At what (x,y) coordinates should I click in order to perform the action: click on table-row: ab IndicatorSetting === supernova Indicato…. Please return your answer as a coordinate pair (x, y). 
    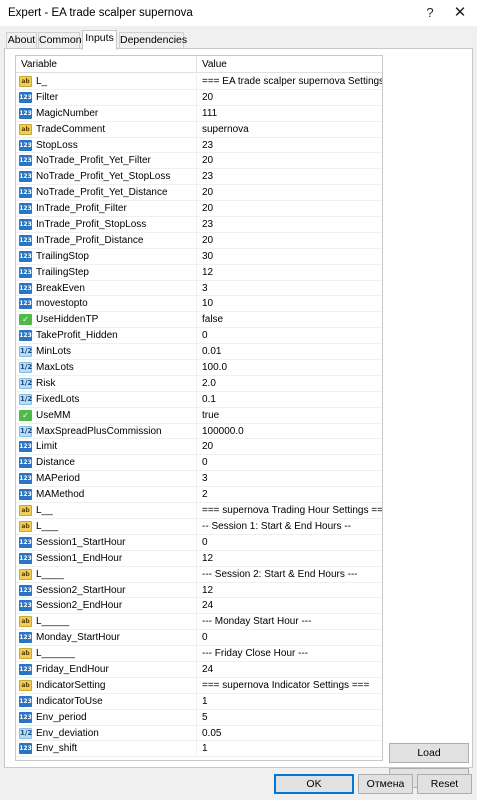
    Looking at the image, I should click on (199, 685).